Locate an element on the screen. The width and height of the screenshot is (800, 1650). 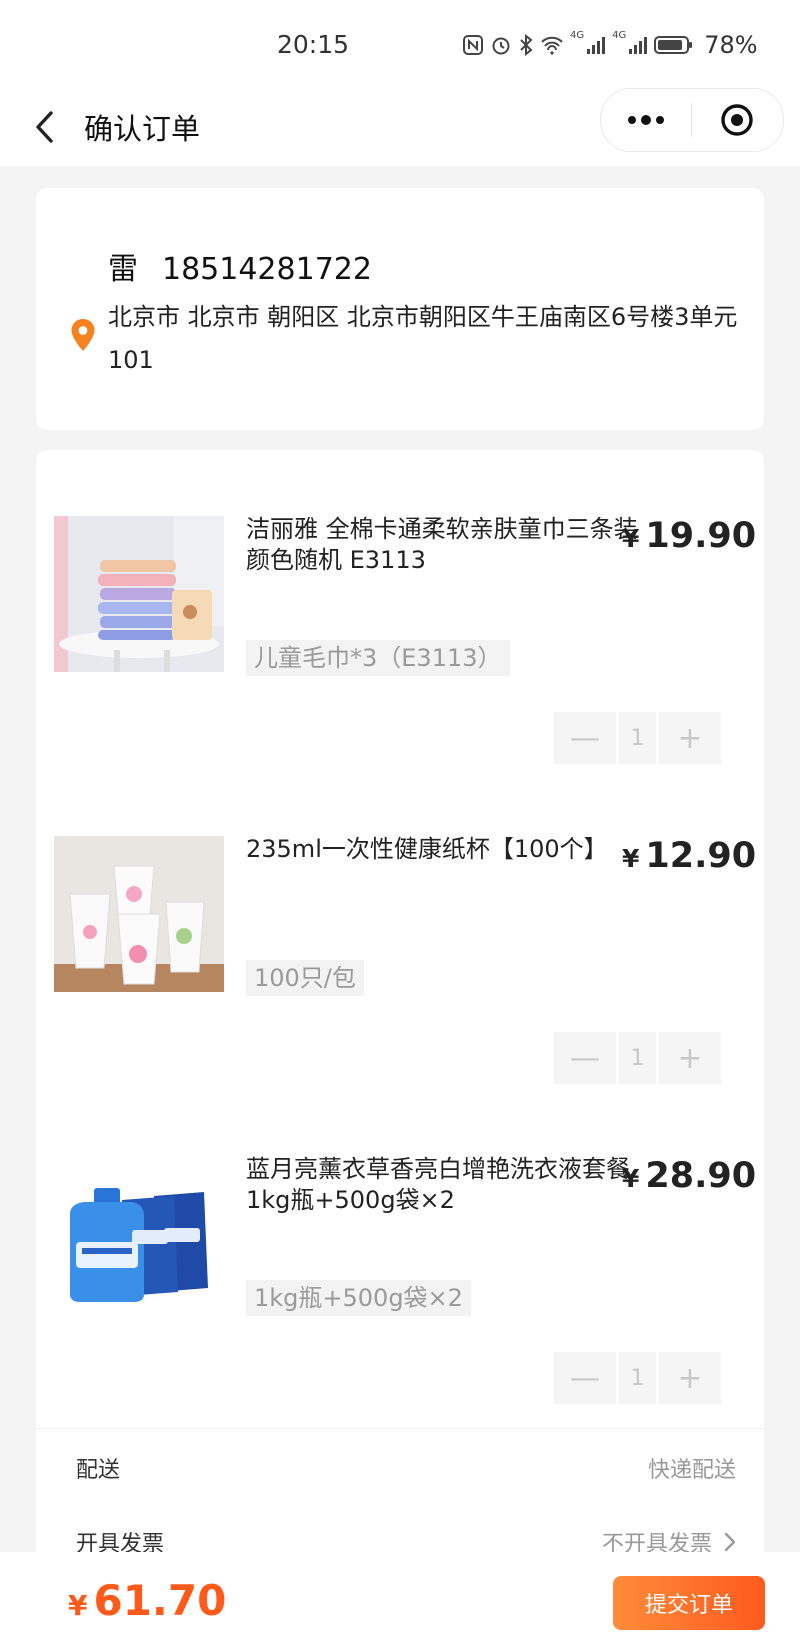
recipient-phone: 18514281722 is located at coordinates (267, 269).